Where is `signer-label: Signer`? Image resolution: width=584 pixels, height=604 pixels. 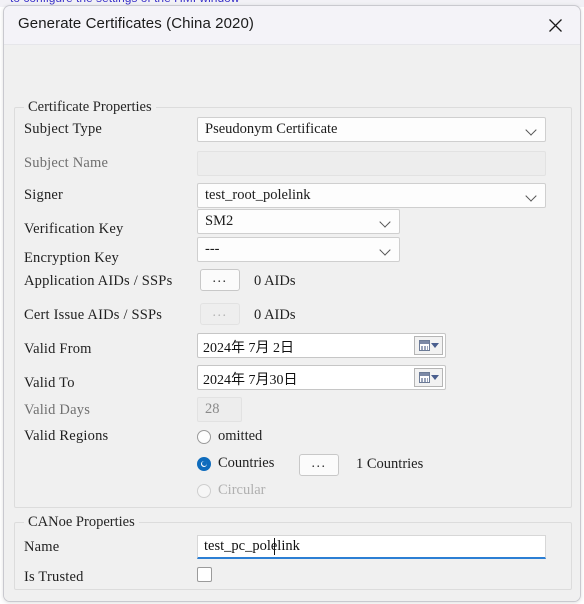
signer-label: Signer is located at coordinates (44, 195).